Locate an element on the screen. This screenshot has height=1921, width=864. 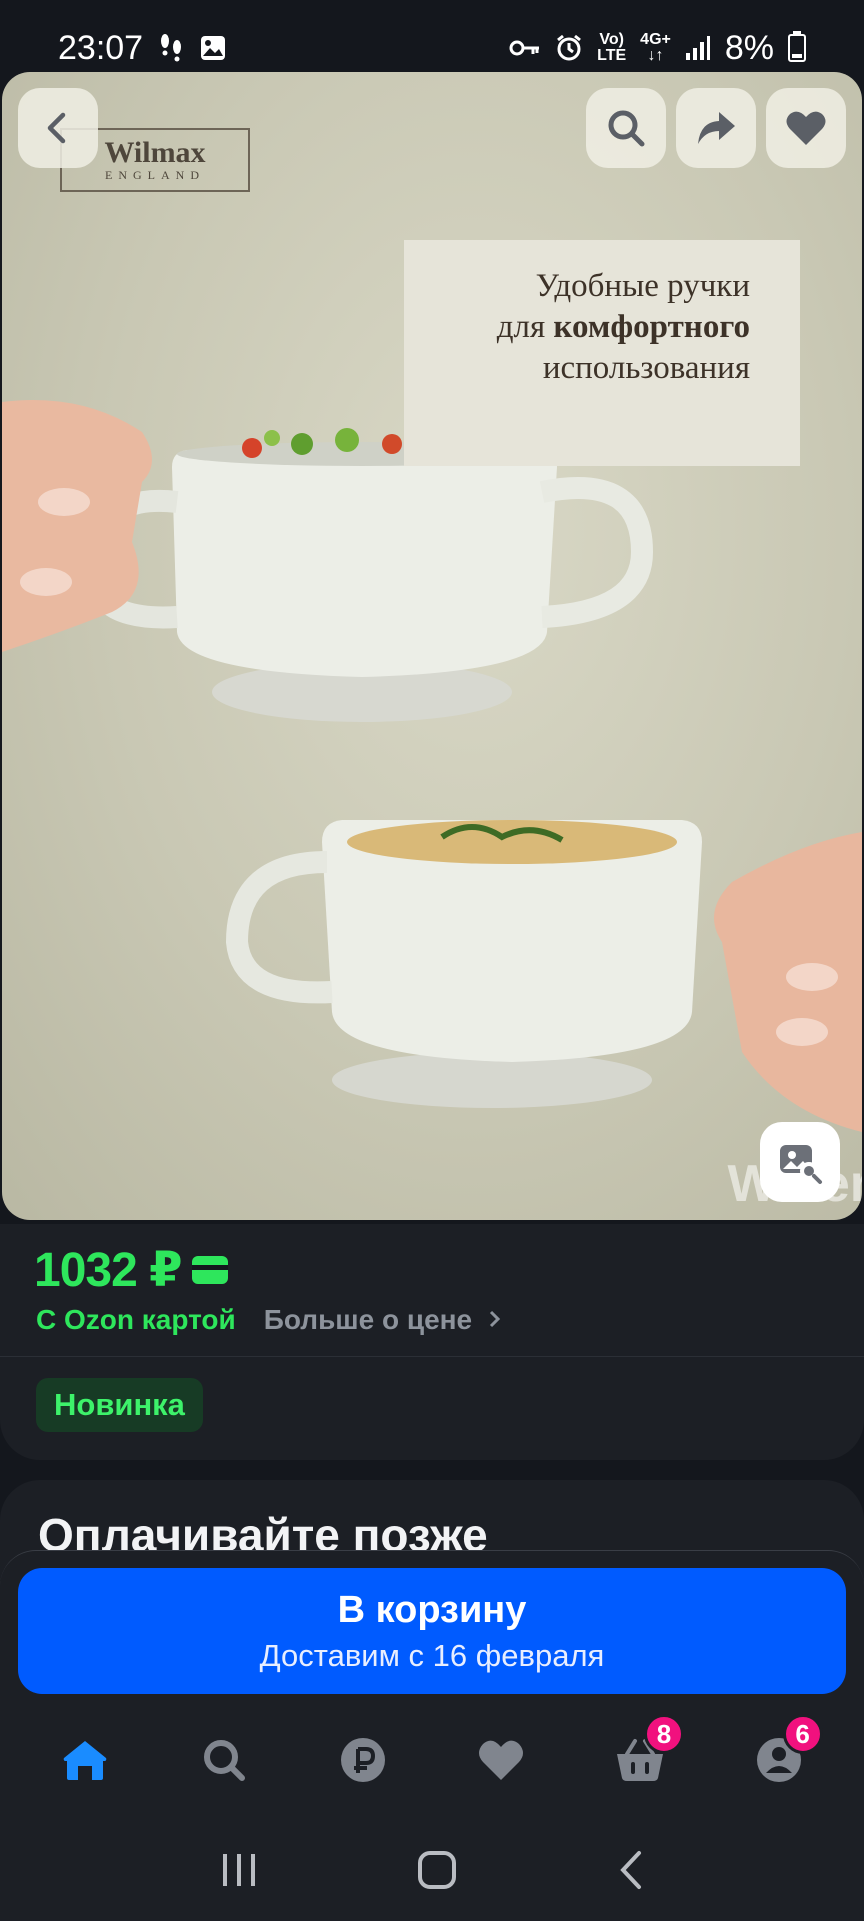
nav-home is located at coordinates (85, 1760).